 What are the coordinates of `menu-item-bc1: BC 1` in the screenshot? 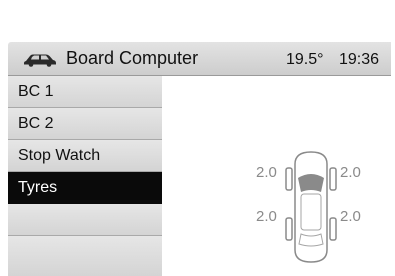 It's located at (85, 92).